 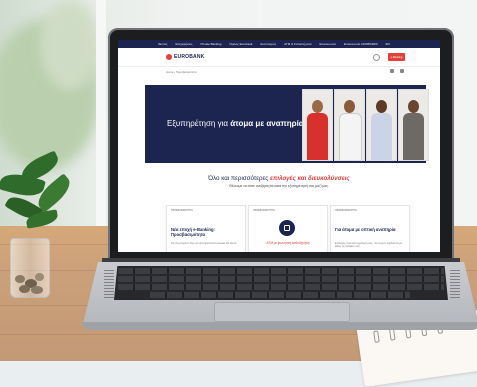 What do you see at coordinates (376, 57) in the screenshot?
I see `search-icon` at bounding box center [376, 57].